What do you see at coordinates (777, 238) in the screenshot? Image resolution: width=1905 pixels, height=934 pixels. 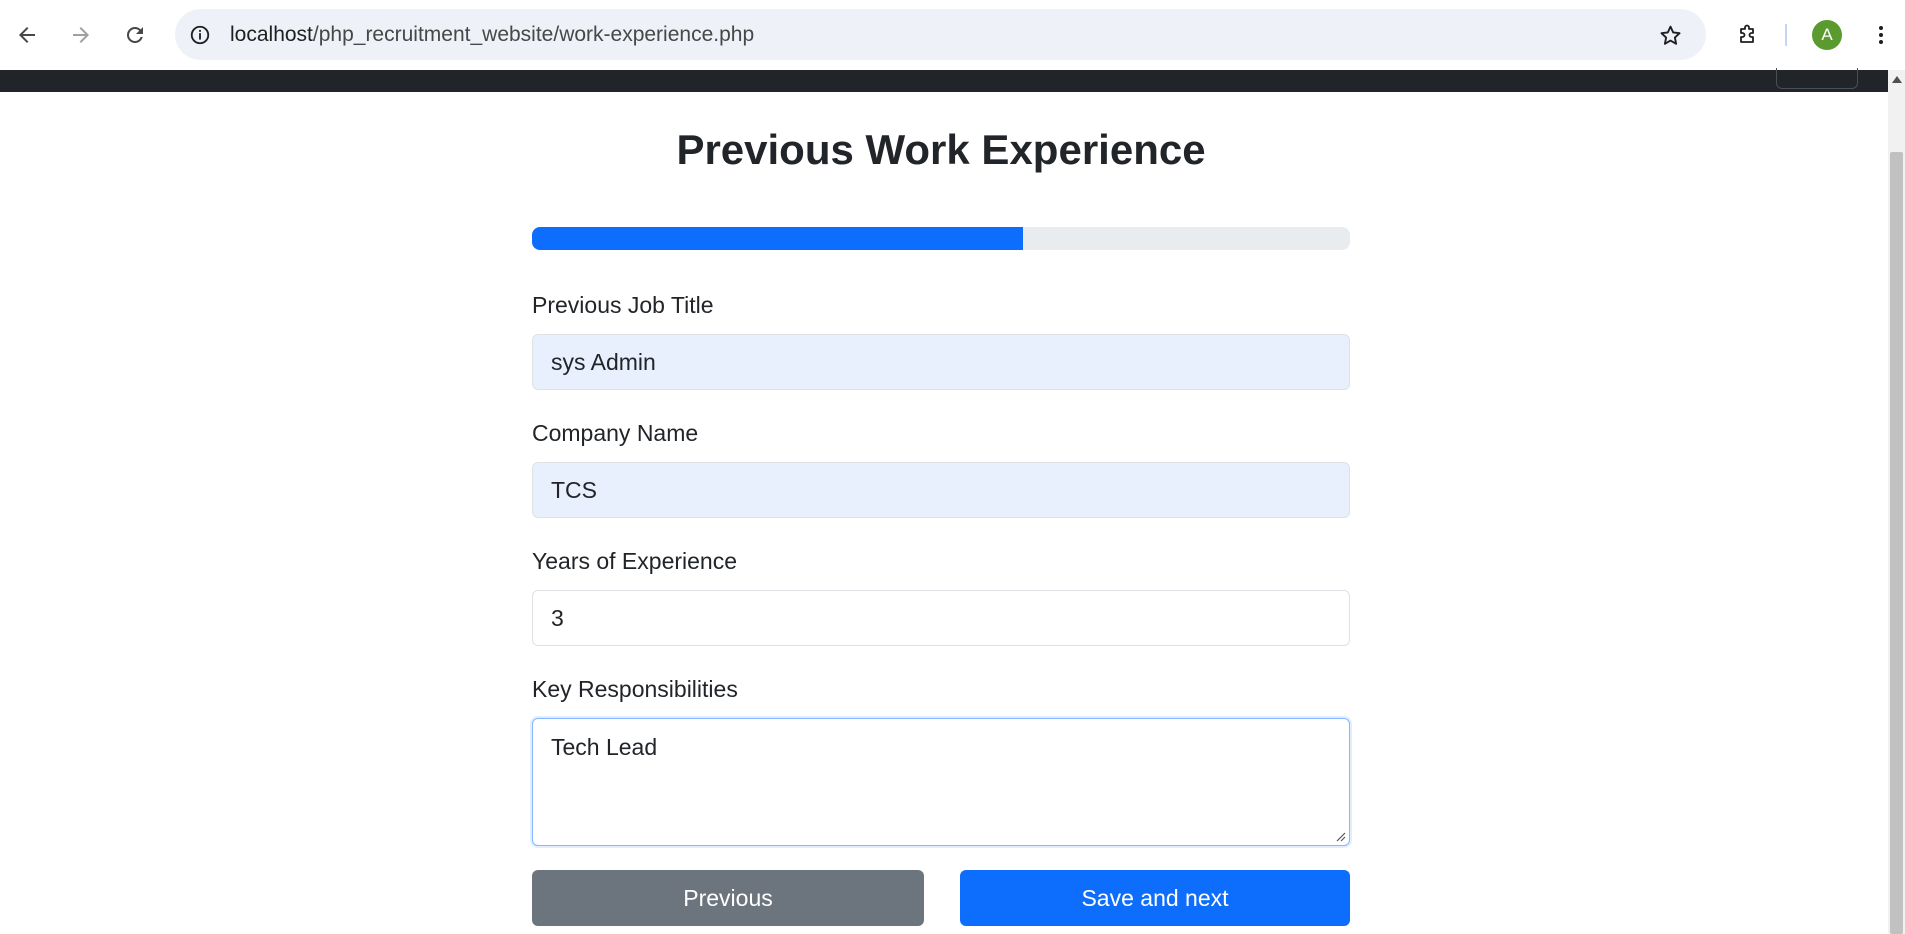 I see `progress-bar-fill` at bounding box center [777, 238].